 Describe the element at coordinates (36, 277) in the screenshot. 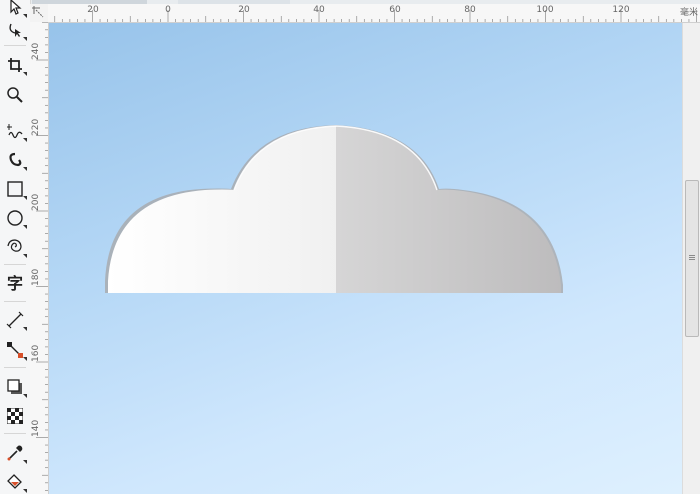

I see `ruler-v-label: 180` at that location.